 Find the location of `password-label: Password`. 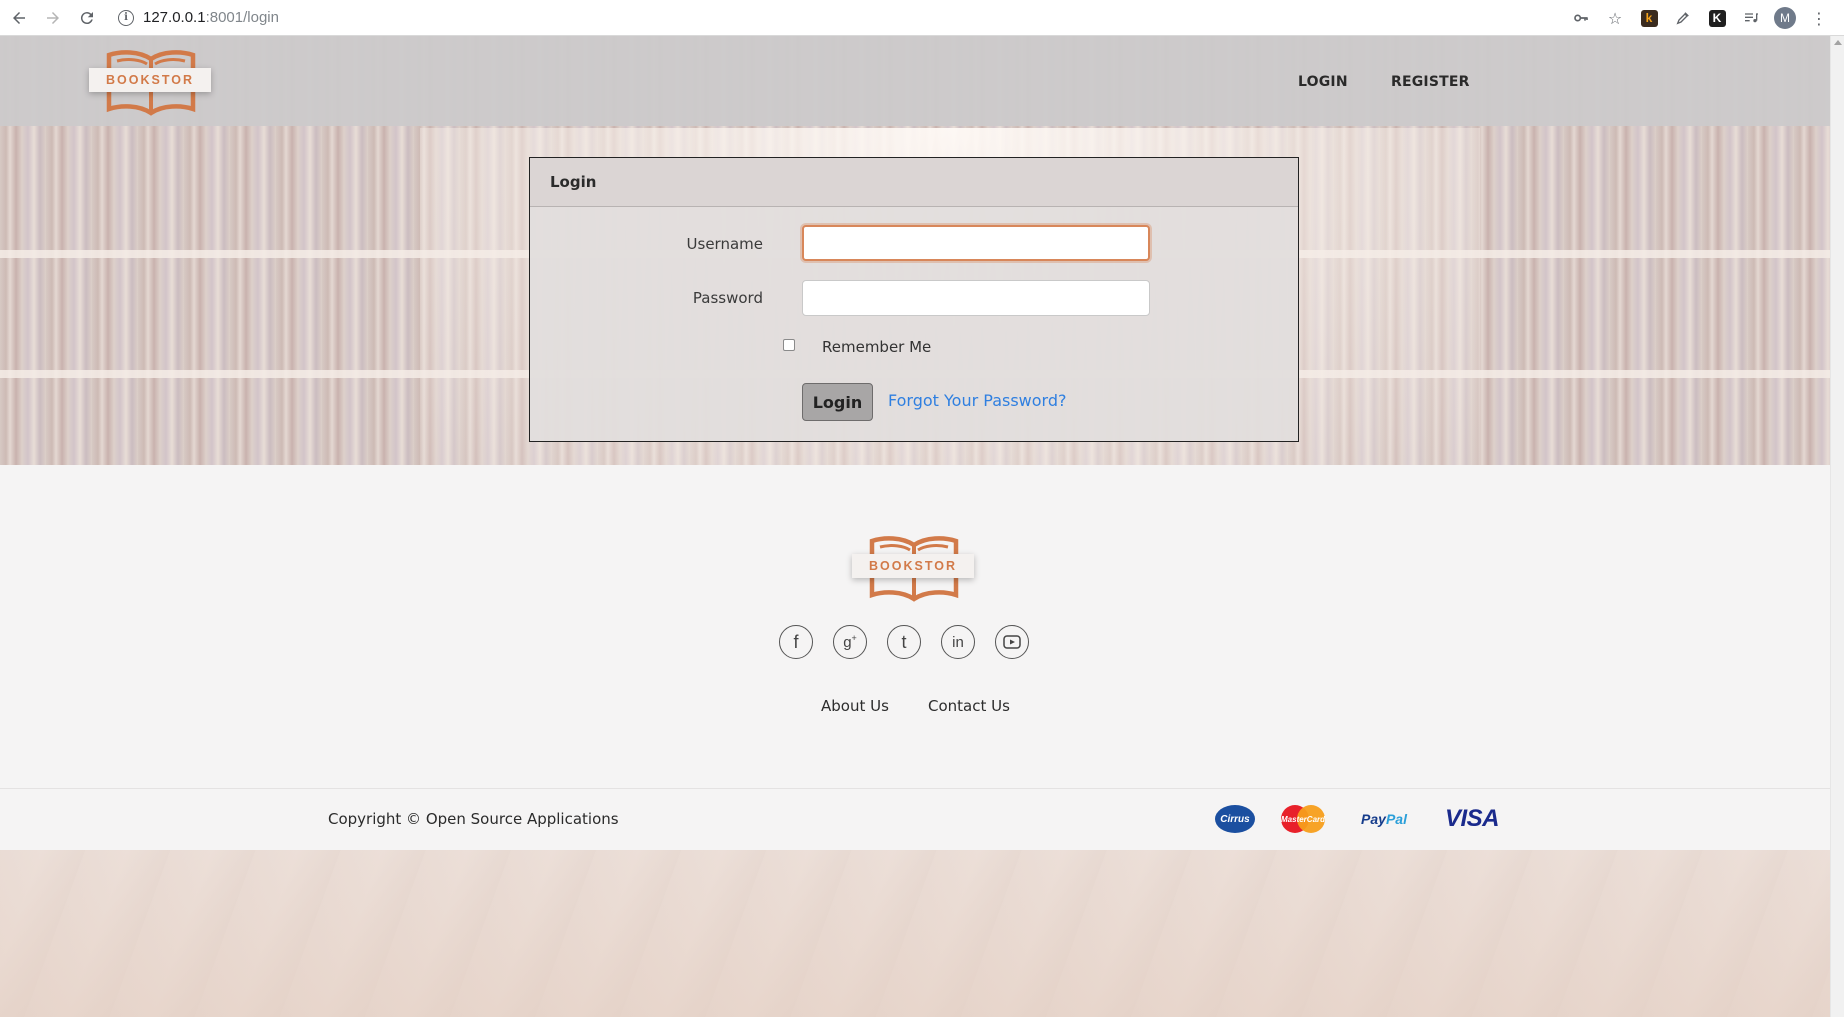

password-label: Password is located at coordinates (727, 298).